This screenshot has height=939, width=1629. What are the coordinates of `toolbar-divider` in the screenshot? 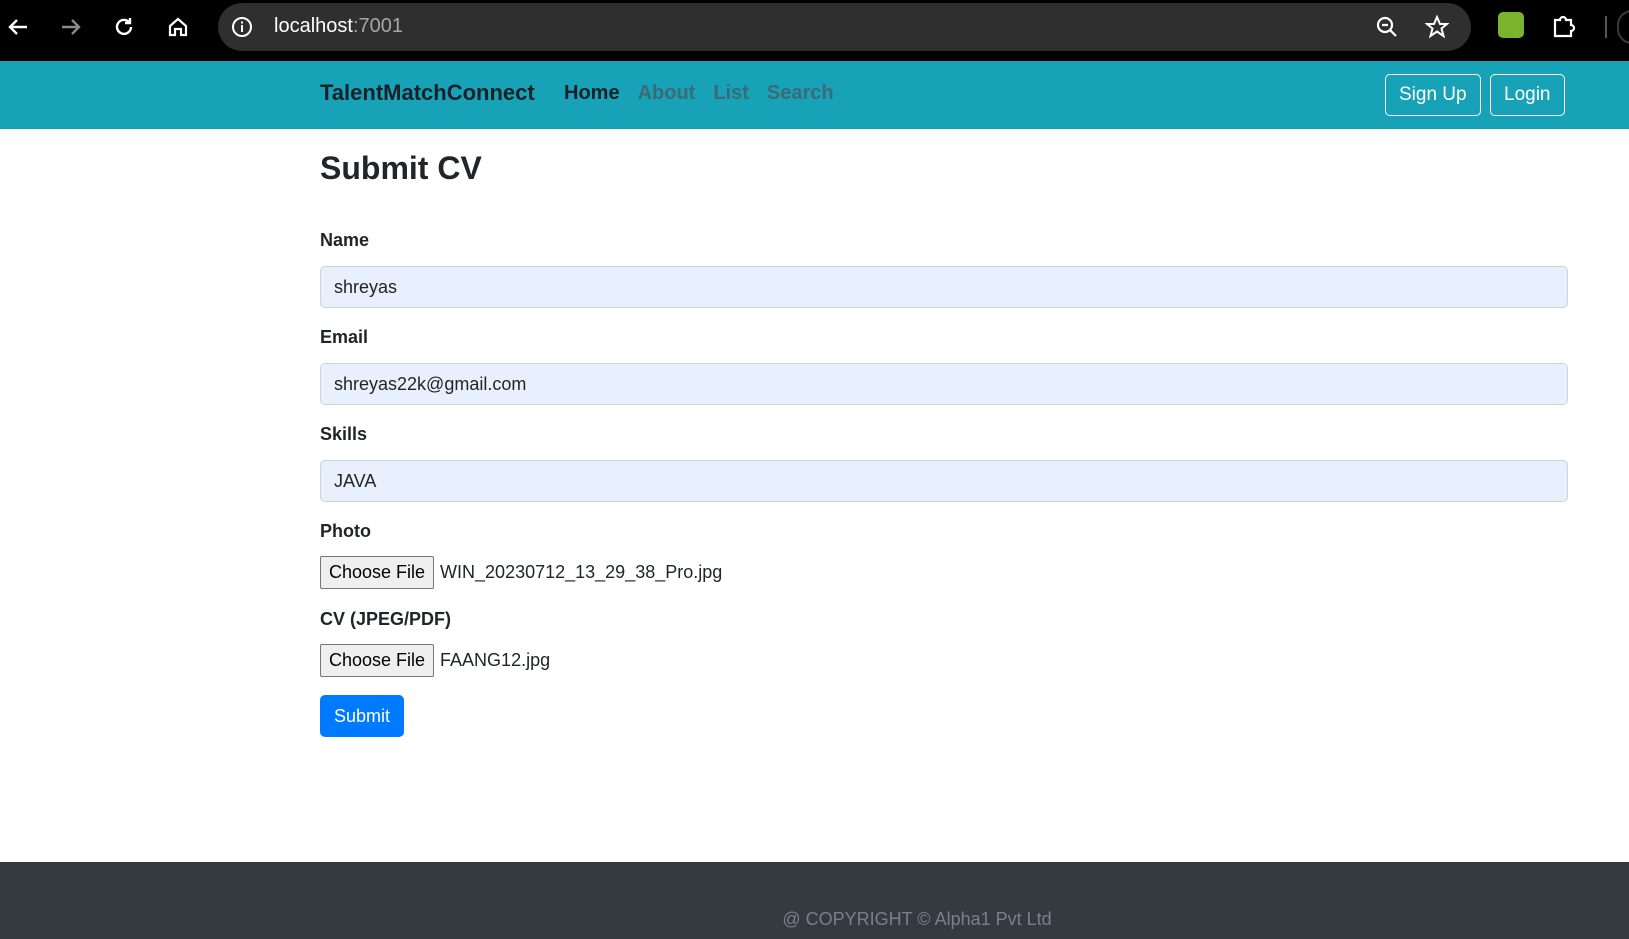 It's located at (1606, 27).